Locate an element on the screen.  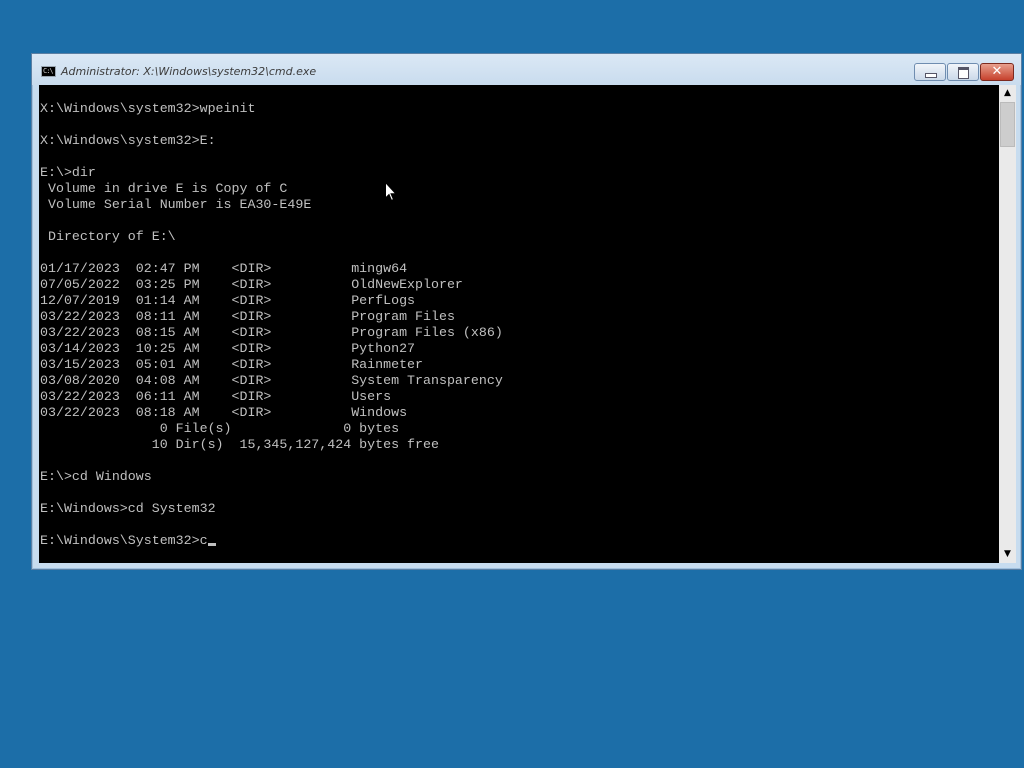
console-line: 0 File(s) 0 bytes is located at coordinates (220, 428).